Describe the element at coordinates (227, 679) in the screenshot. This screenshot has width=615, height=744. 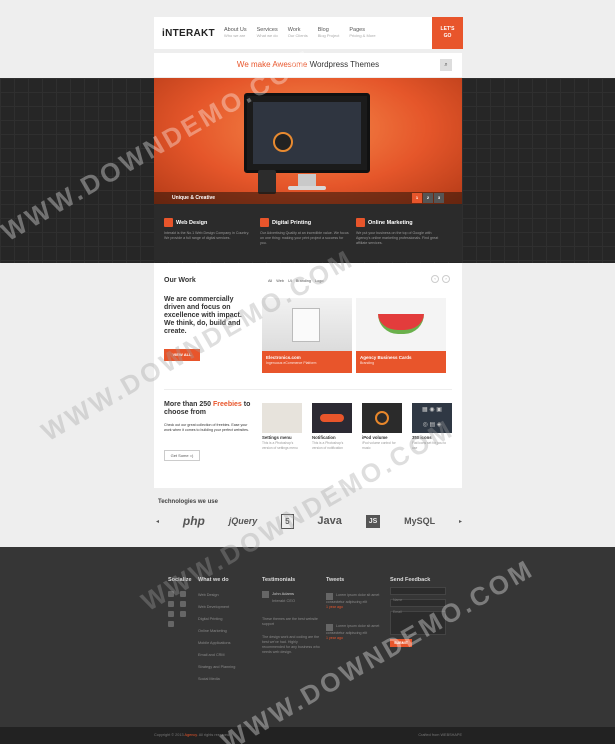
I see `footer-link: Social Media` at that location.